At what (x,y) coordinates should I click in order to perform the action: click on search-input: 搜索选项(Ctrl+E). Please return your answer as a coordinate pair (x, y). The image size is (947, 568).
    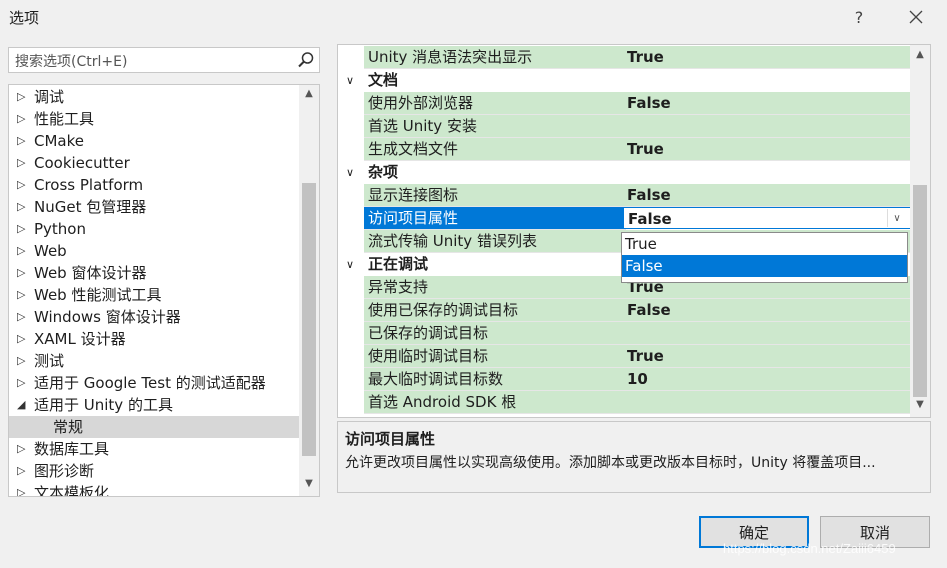
    Looking at the image, I should click on (164, 60).